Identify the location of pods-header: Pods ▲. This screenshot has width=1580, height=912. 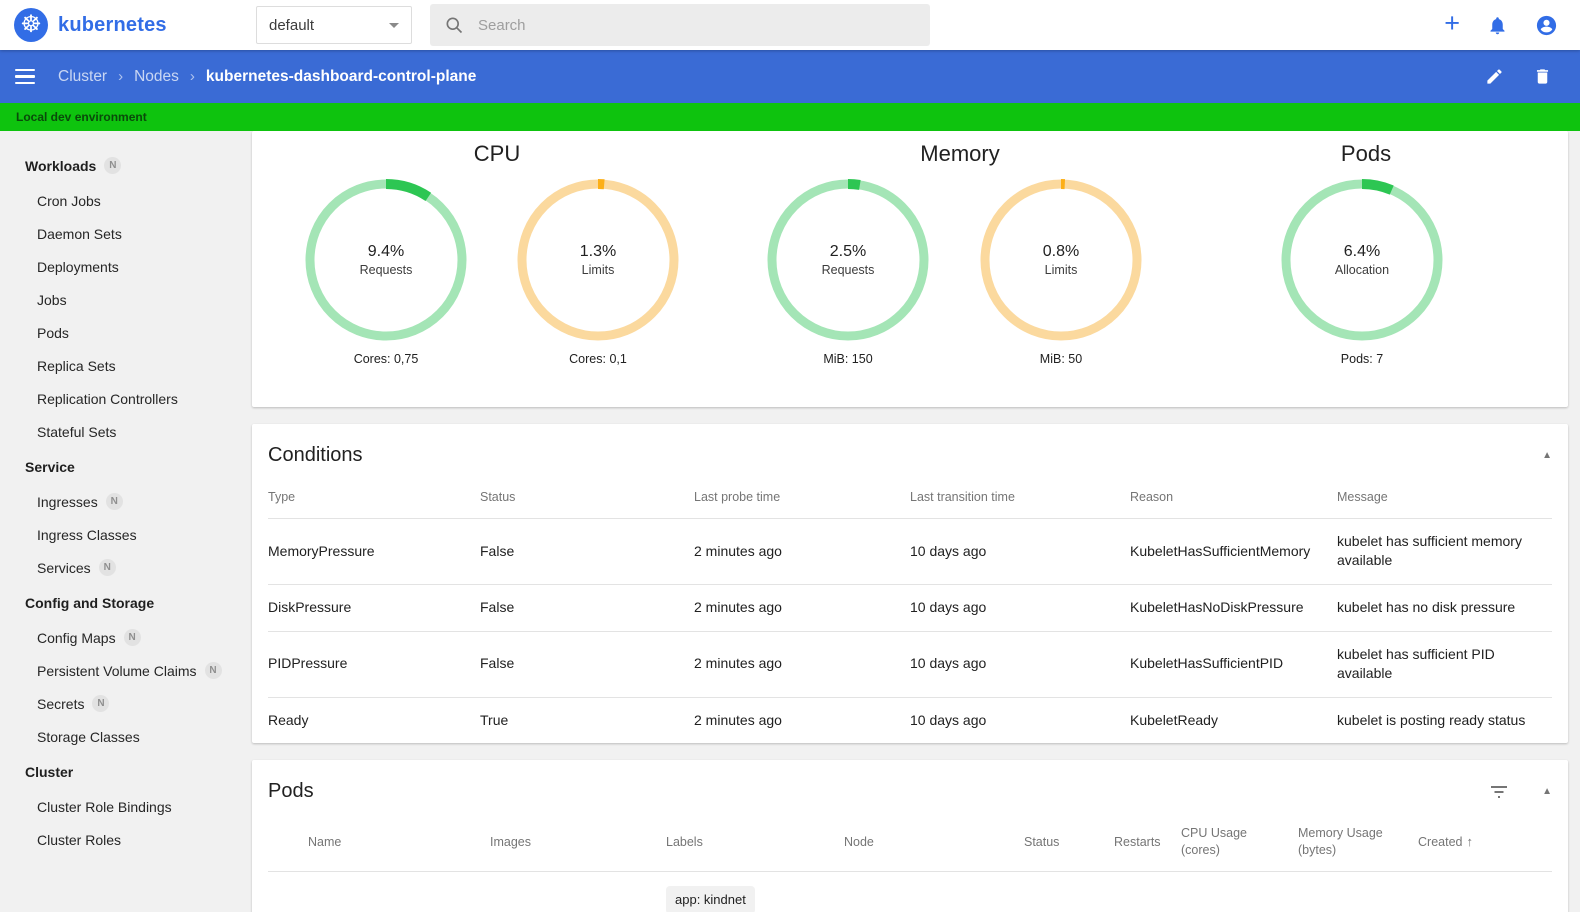
(910, 784).